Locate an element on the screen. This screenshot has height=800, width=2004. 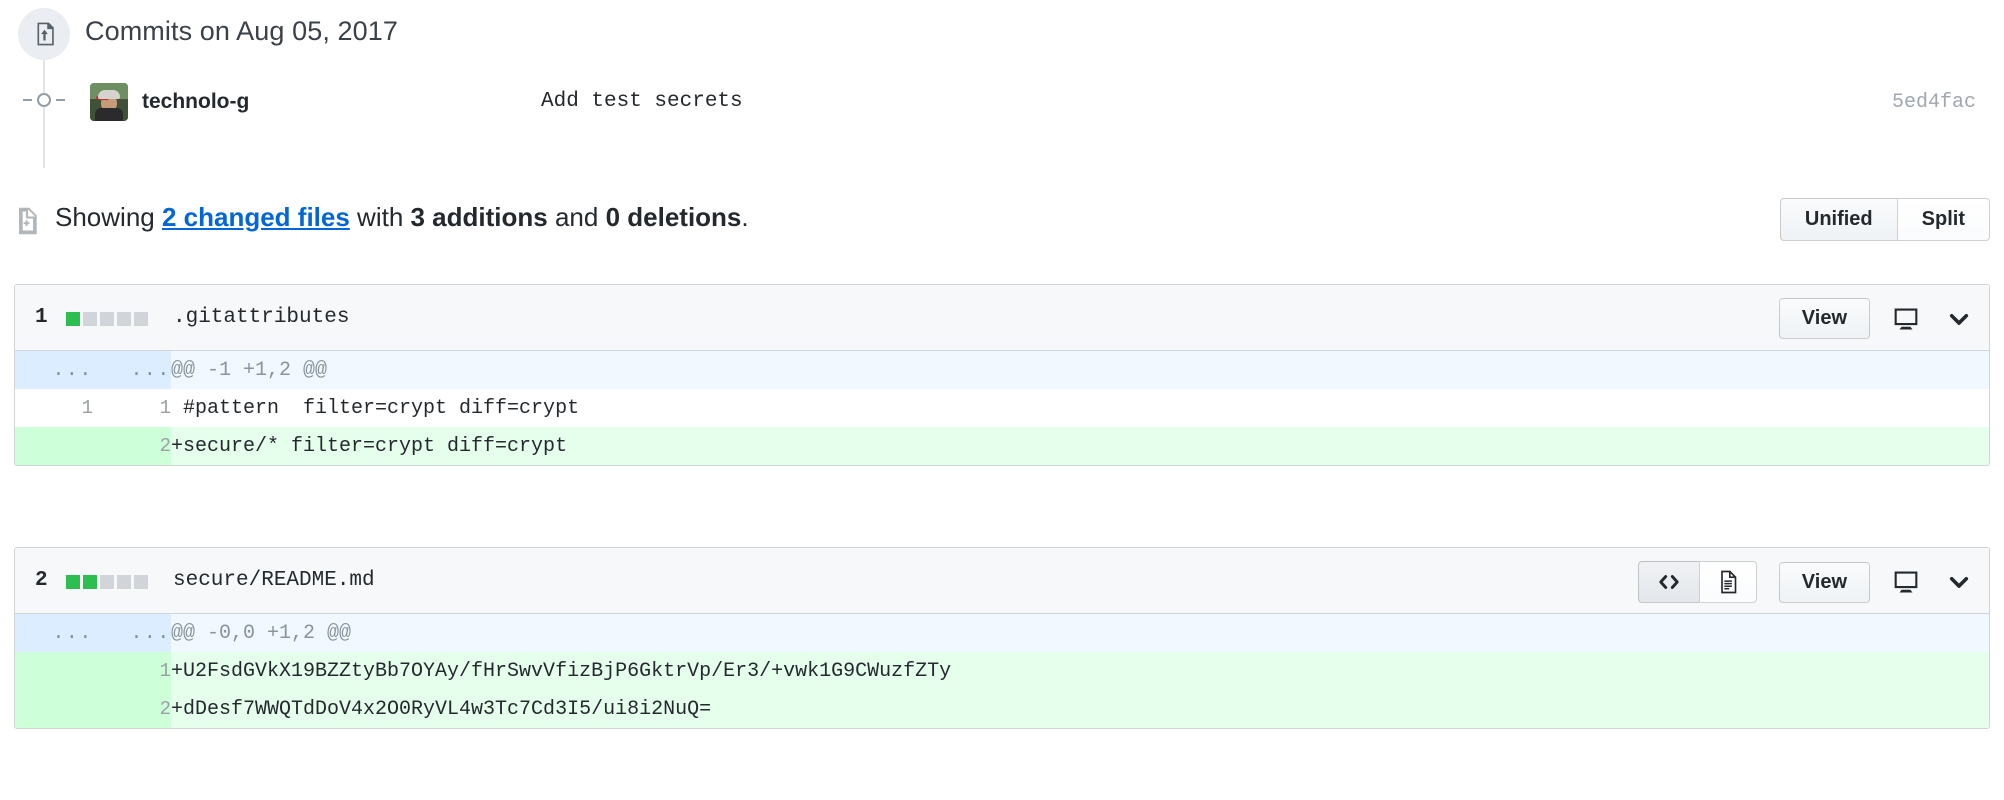
summary-conjunction: and is located at coordinates (576, 217).